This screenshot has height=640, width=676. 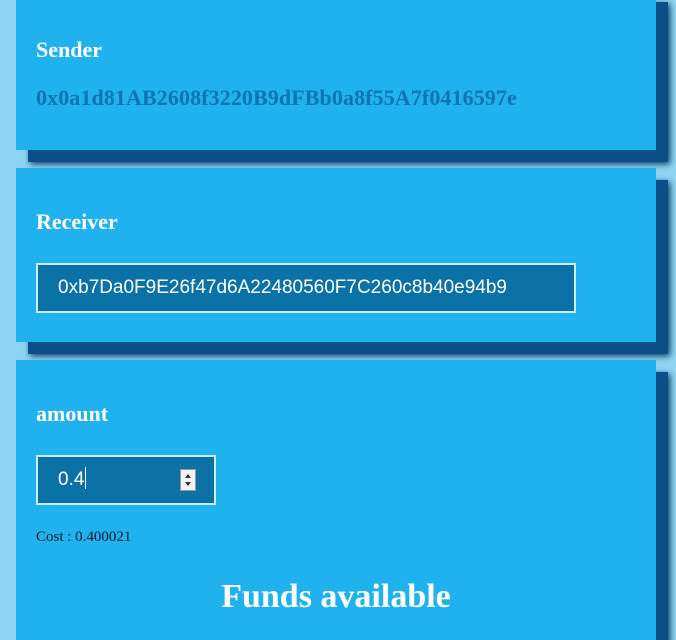 What do you see at coordinates (126, 480) in the screenshot?
I see `amount-input: 0.4` at bounding box center [126, 480].